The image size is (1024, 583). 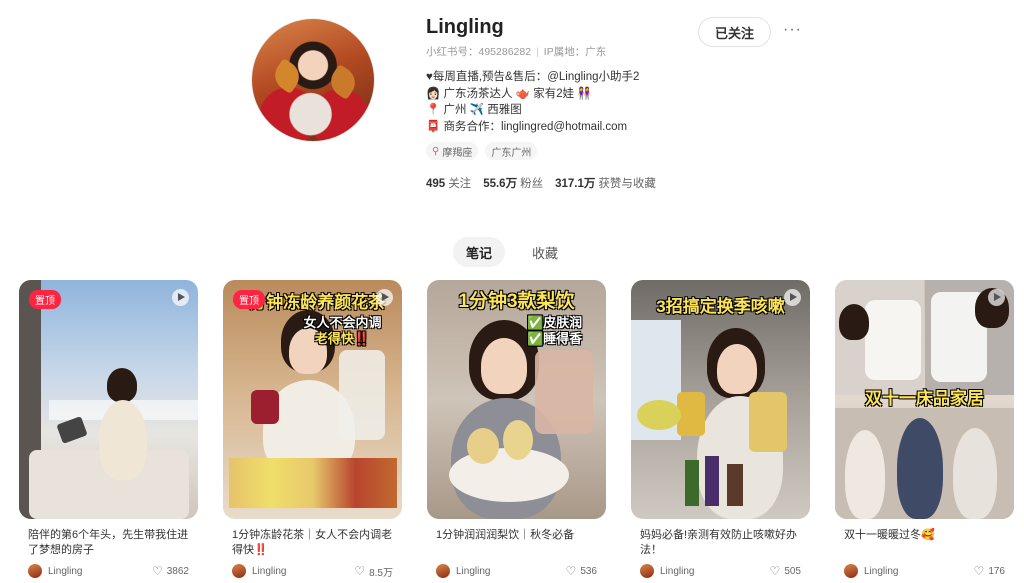 What do you see at coordinates (474, 110) in the screenshot?
I see `bio-line: 📍 广州 ✈️ 西雅图` at bounding box center [474, 110].